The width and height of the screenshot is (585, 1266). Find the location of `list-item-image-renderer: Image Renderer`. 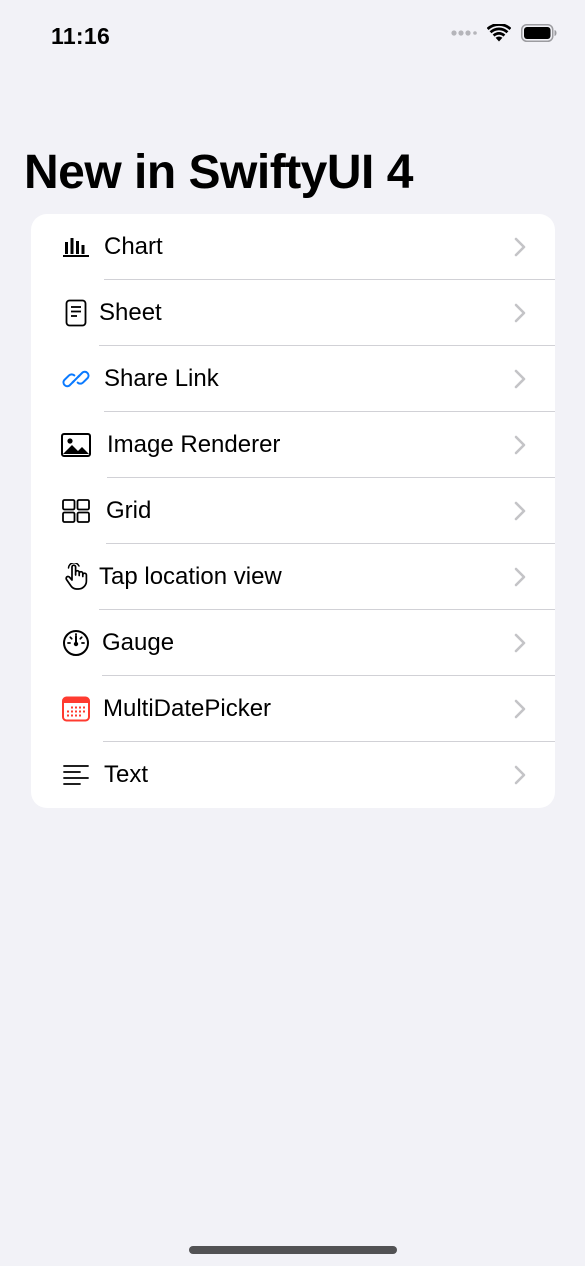

list-item-image-renderer: Image Renderer is located at coordinates (293, 445).